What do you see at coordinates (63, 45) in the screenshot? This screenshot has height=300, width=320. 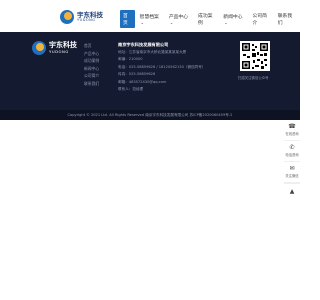 I see `footer-logo-text-cn: 宇东科技` at bounding box center [63, 45].